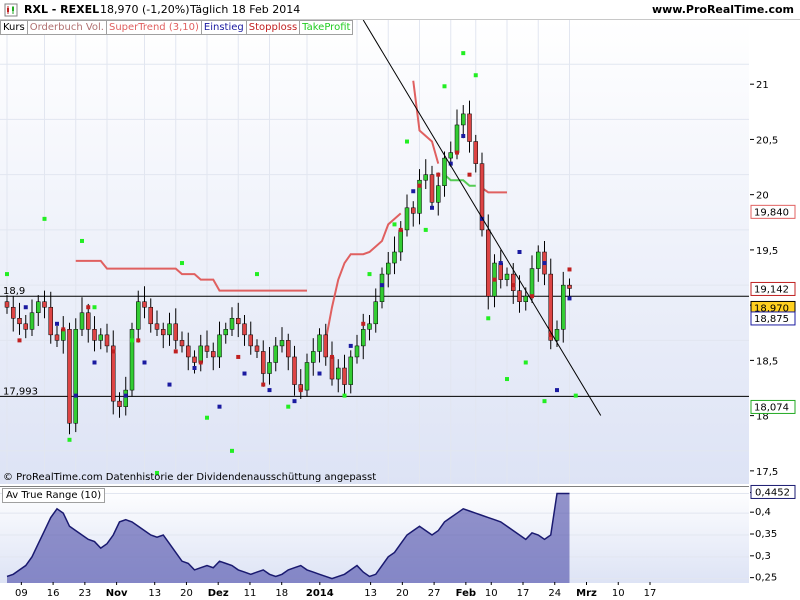 The width and height of the screenshot is (800, 600). Describe the element at coordinates (281, 593) in the screenshot. I see `x-tick-label: 18` at that location.